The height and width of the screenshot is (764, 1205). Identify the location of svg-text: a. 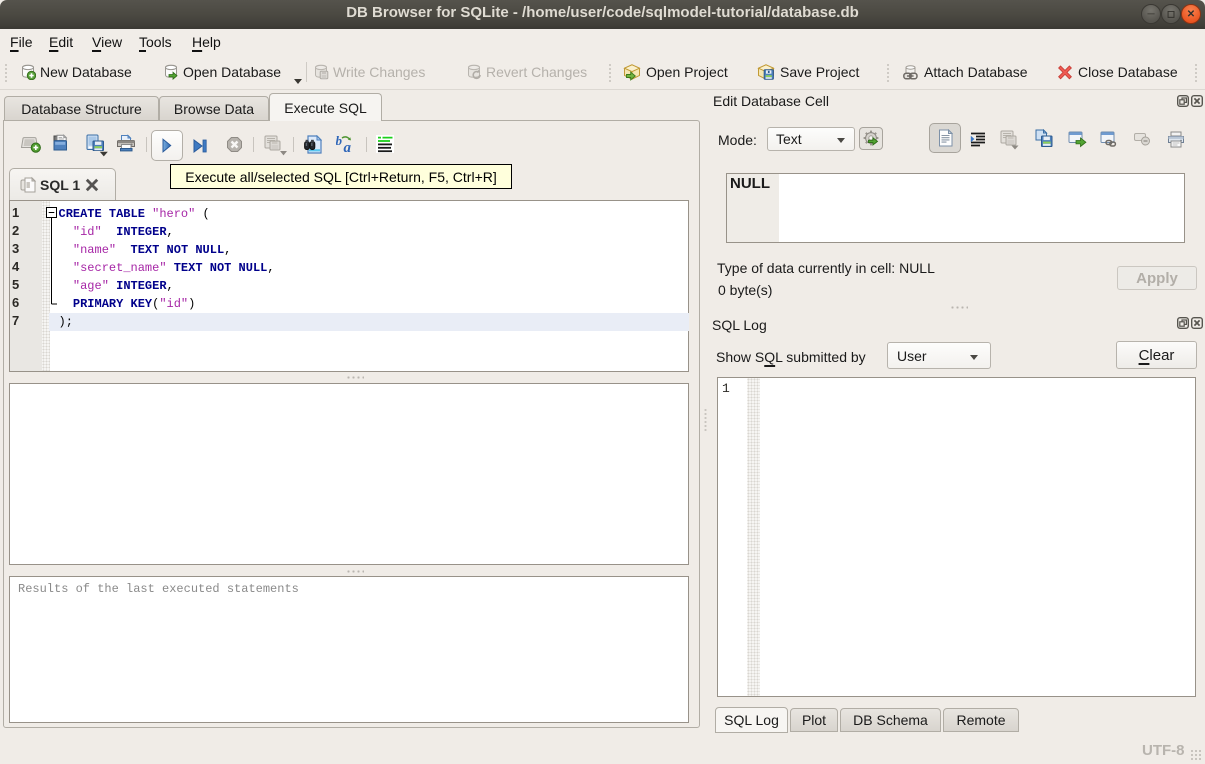
(348, 146).